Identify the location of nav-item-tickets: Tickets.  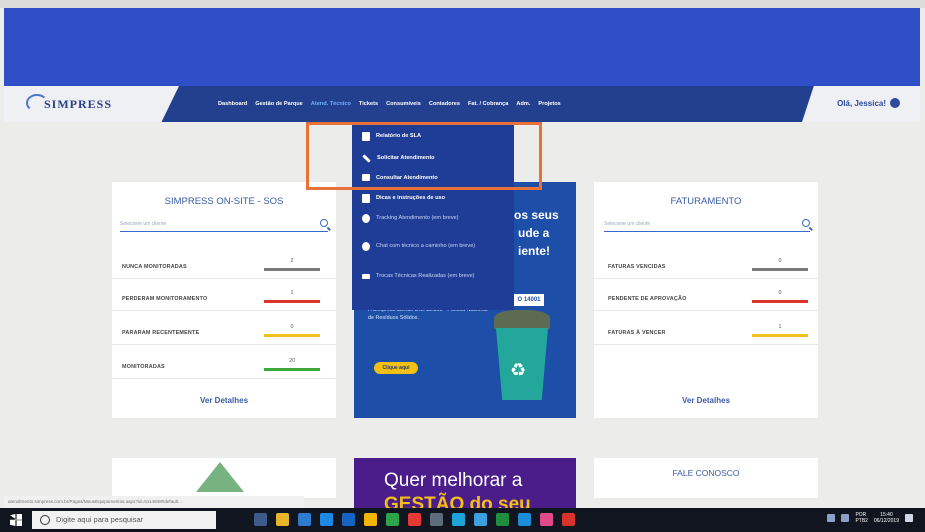
(368, 104).